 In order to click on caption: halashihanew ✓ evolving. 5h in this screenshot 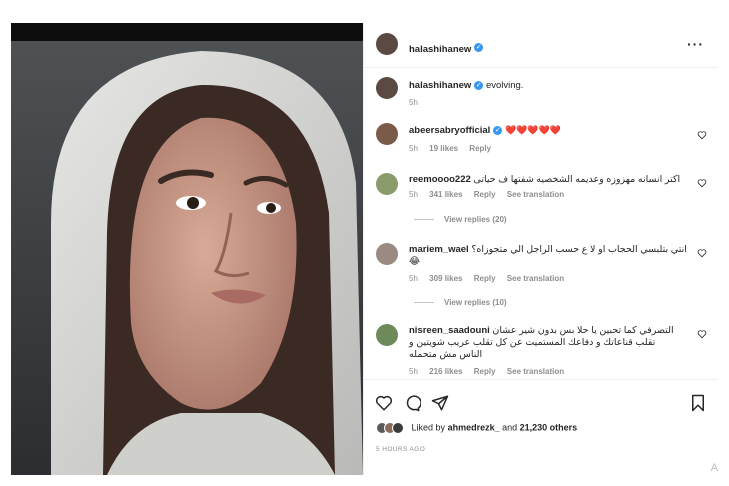, I will do `click(541, 88)`.